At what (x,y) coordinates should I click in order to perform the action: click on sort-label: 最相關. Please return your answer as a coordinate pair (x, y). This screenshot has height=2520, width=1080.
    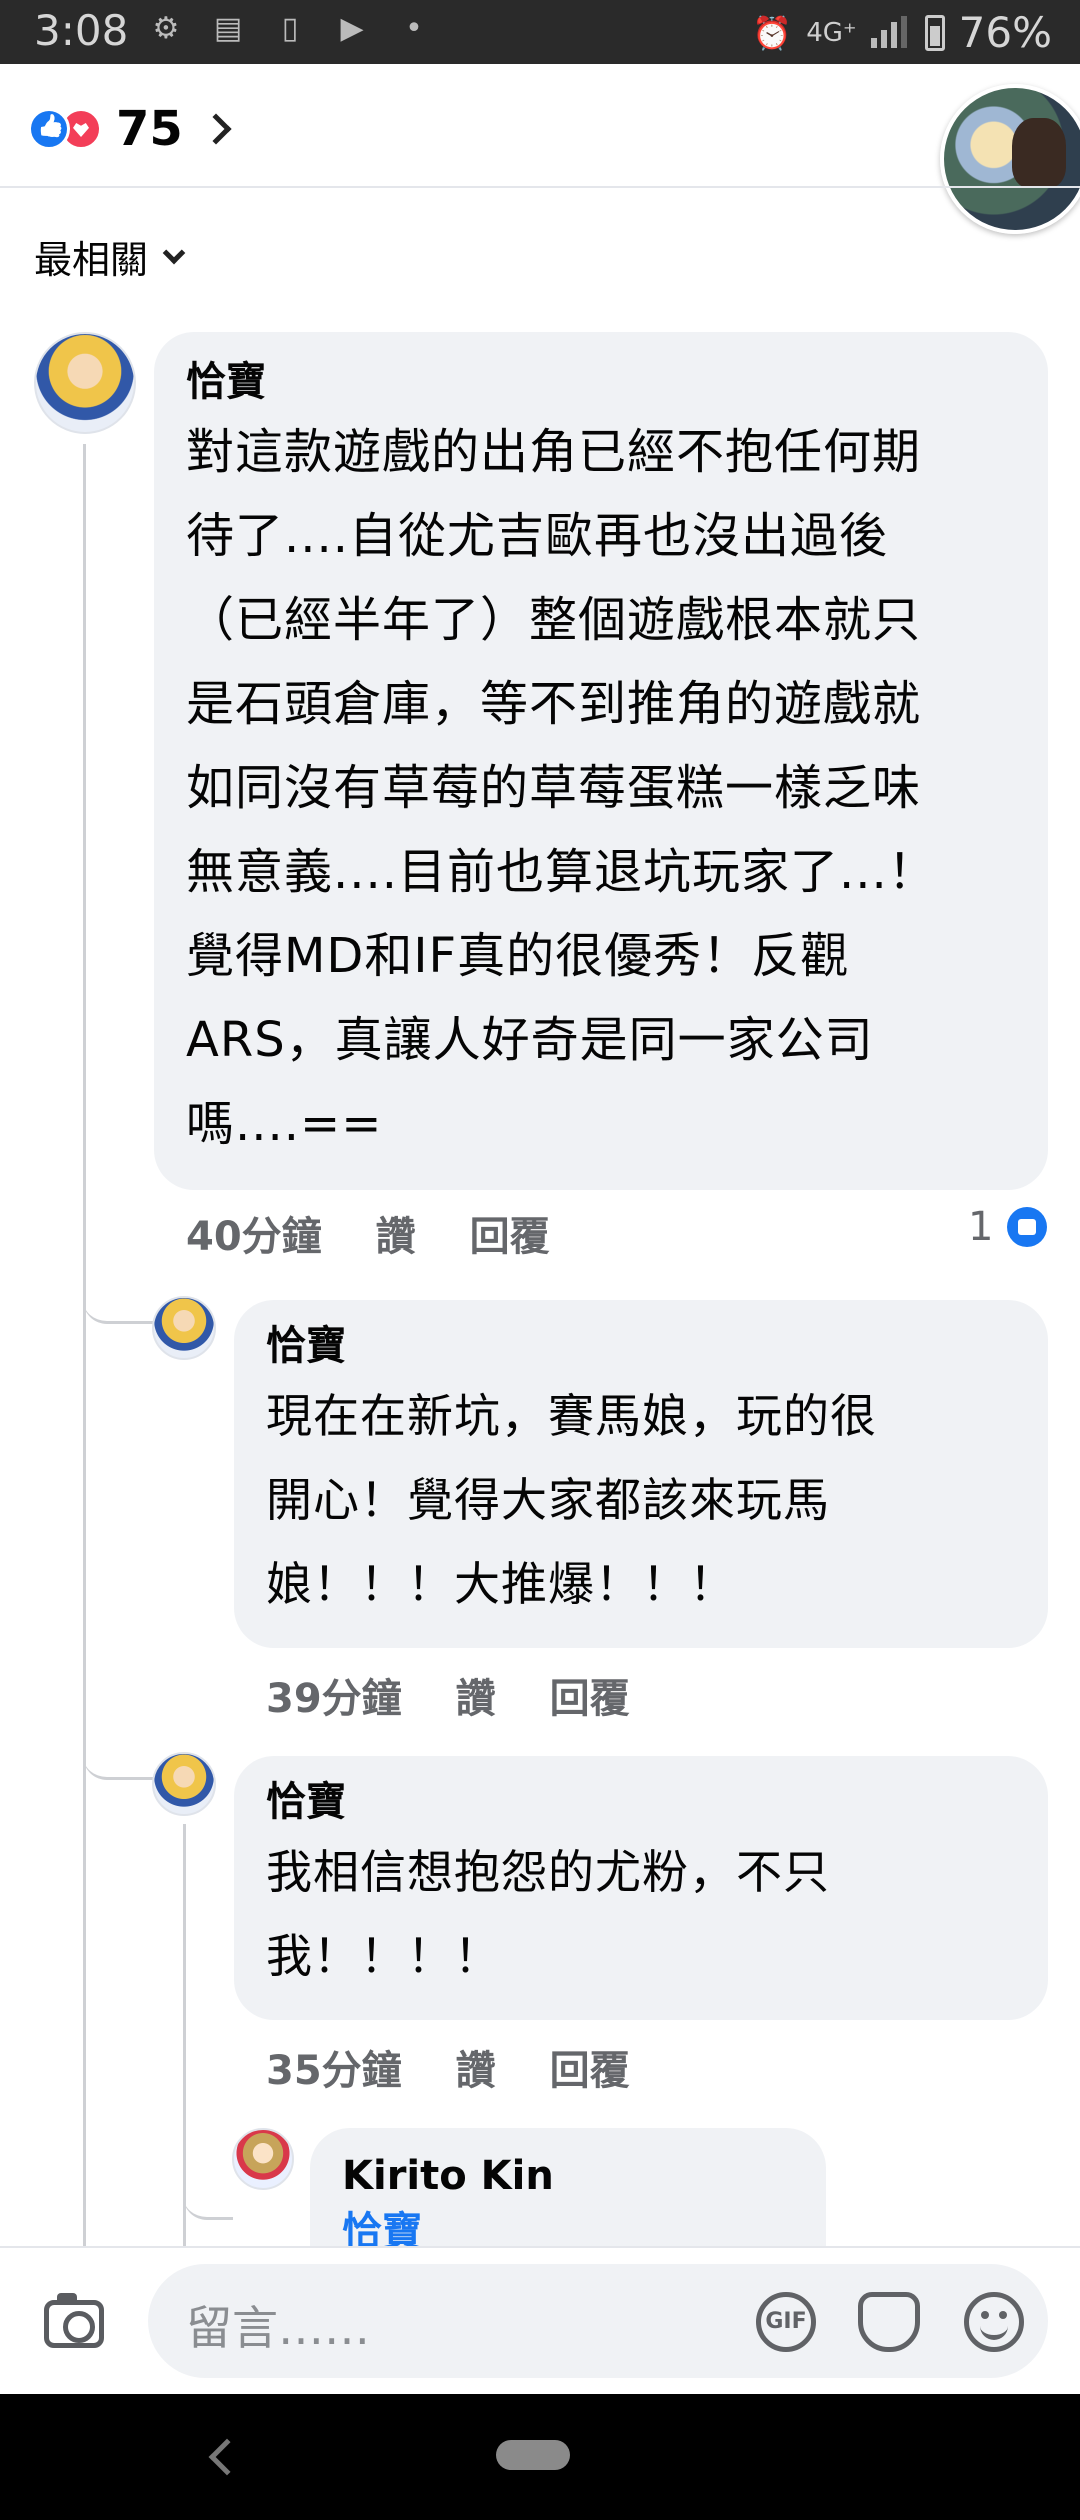
    Looking at the image, I should click on (91, 260).